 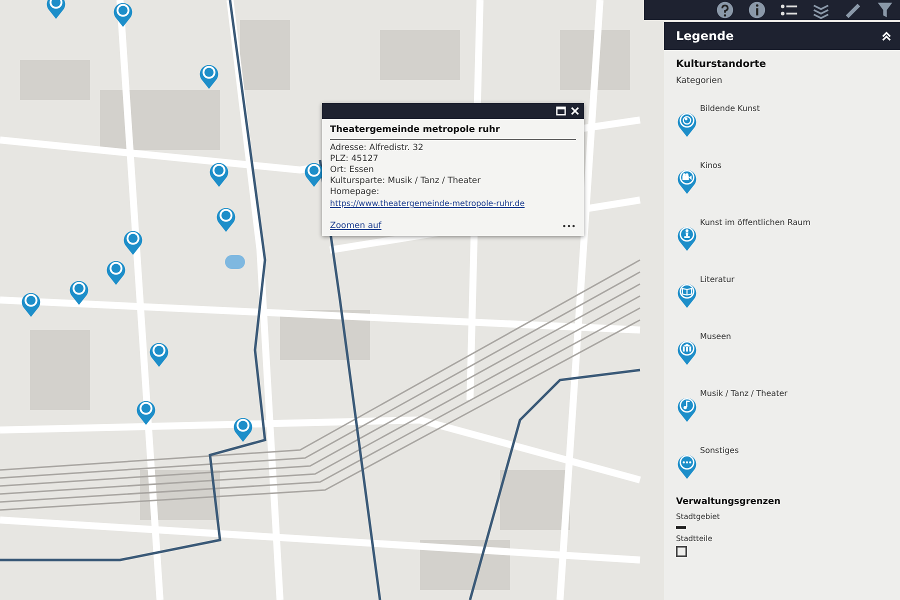 I want to click on popup-field: Ort: Essen, so click(x=453, y=170).